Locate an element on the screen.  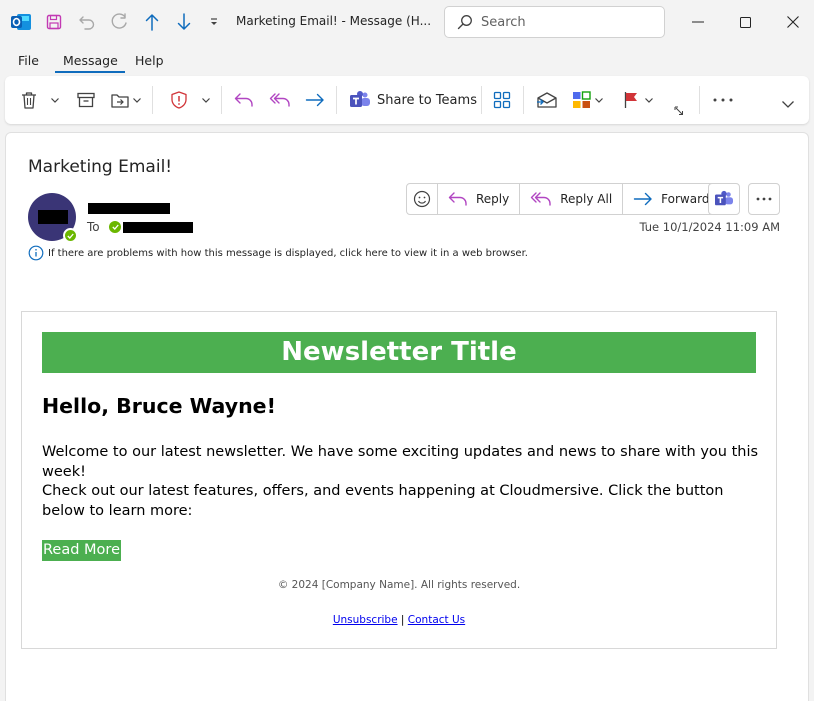
tab-help: Help is located at coordinates (149, 60).